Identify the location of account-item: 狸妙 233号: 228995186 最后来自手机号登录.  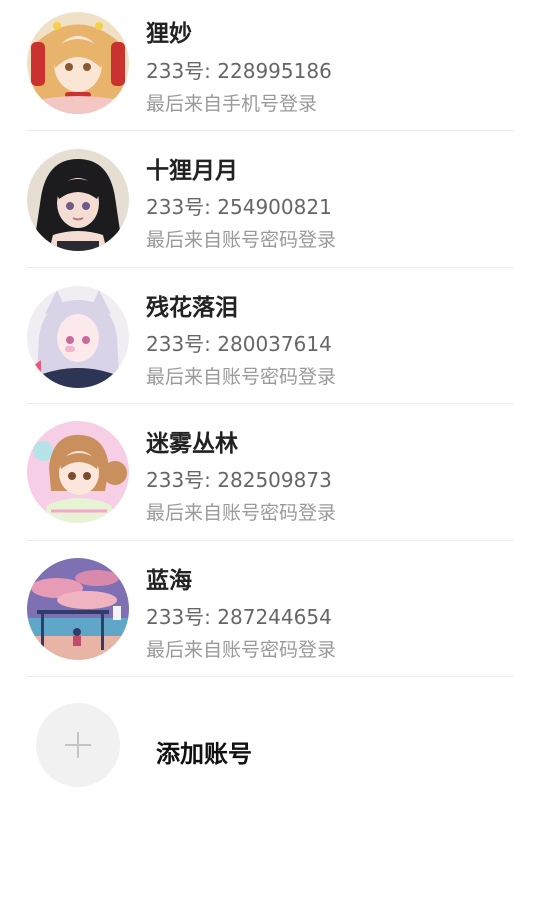
(270, 68).